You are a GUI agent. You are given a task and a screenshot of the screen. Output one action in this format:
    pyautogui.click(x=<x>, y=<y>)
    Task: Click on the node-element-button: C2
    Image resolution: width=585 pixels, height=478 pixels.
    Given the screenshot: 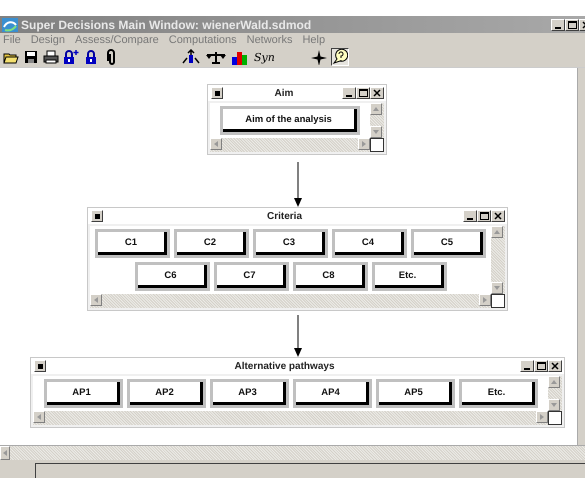 What is the action you would take?
    pyautogui.click(x=211, y=243)
    